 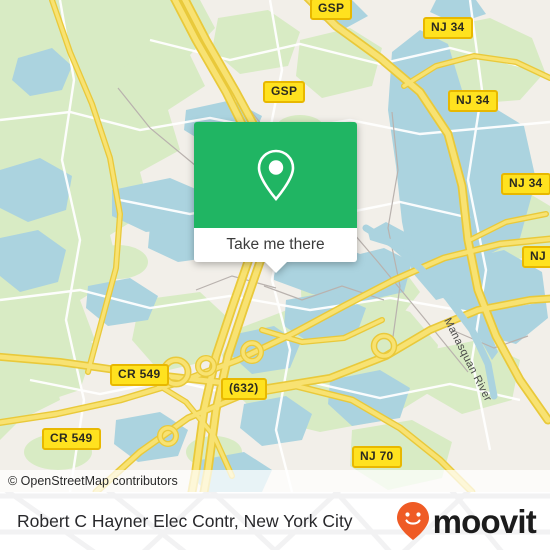 What do you see at coordinates (484, 521) in the screenshot?
I see `moovit-wordmark: moovit` at bounding box center [484, 521].